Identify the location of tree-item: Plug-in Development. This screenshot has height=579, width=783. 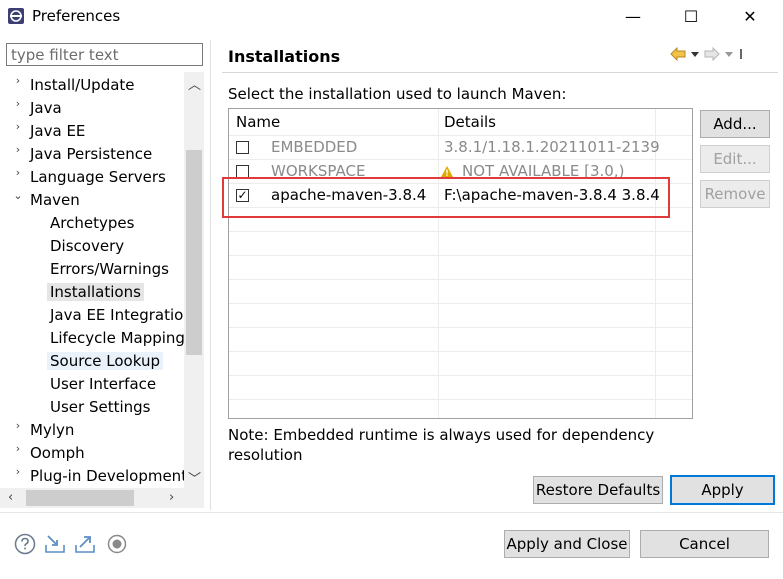
(108, 476).